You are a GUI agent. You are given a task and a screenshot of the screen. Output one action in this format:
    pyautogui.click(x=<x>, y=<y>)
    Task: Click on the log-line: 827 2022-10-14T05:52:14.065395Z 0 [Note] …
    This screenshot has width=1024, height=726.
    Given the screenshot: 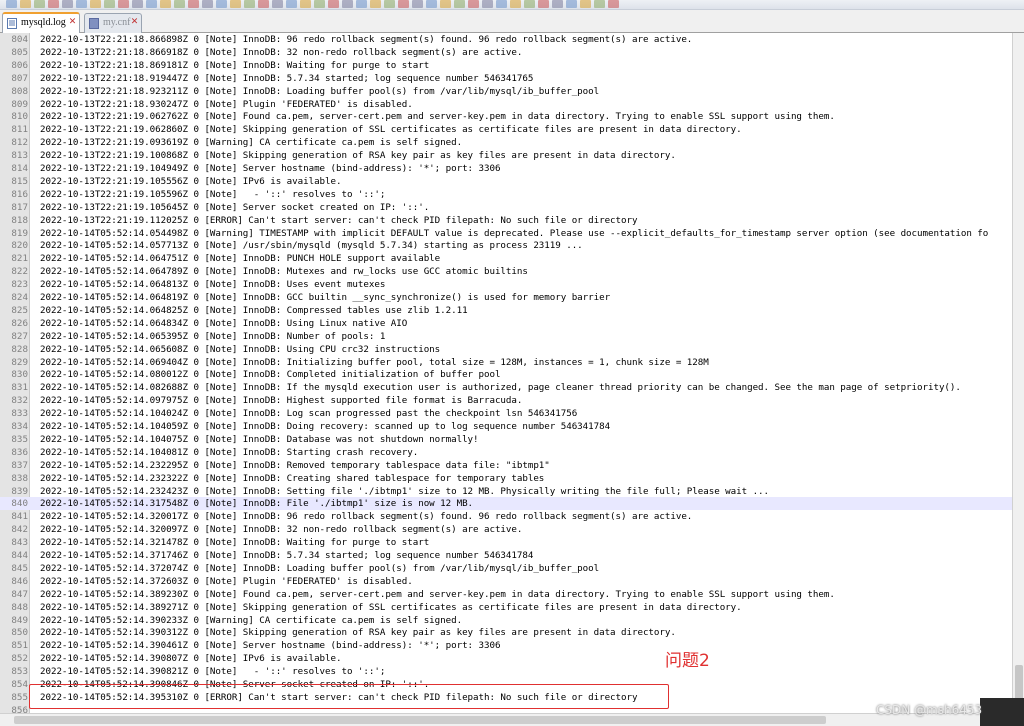 What is the action you would take?
    pyautogui.click(x=506, y=336)
    